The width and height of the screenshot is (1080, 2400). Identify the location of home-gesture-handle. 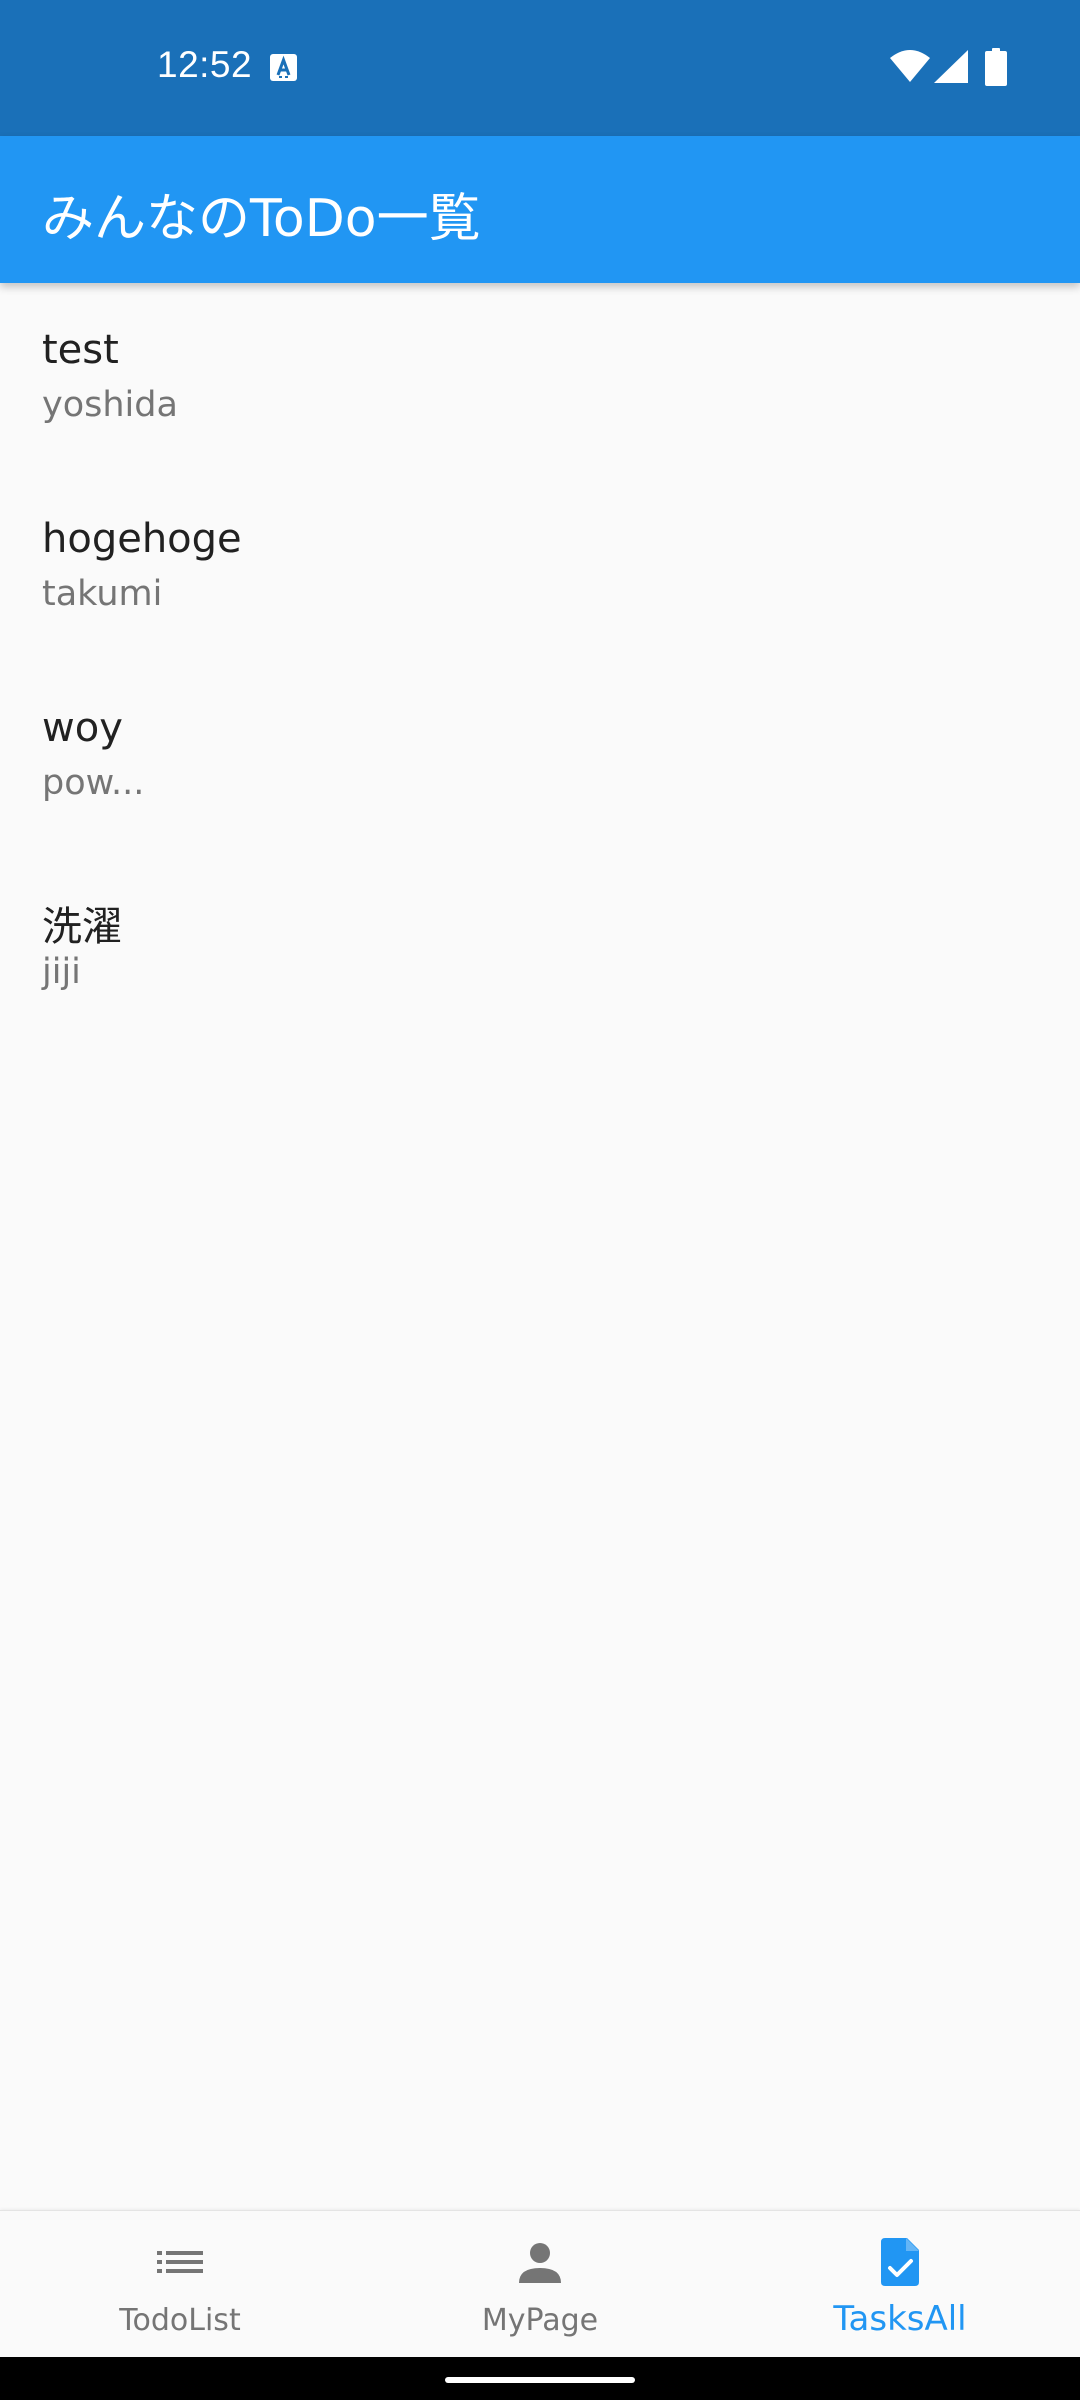
(540, 2380).